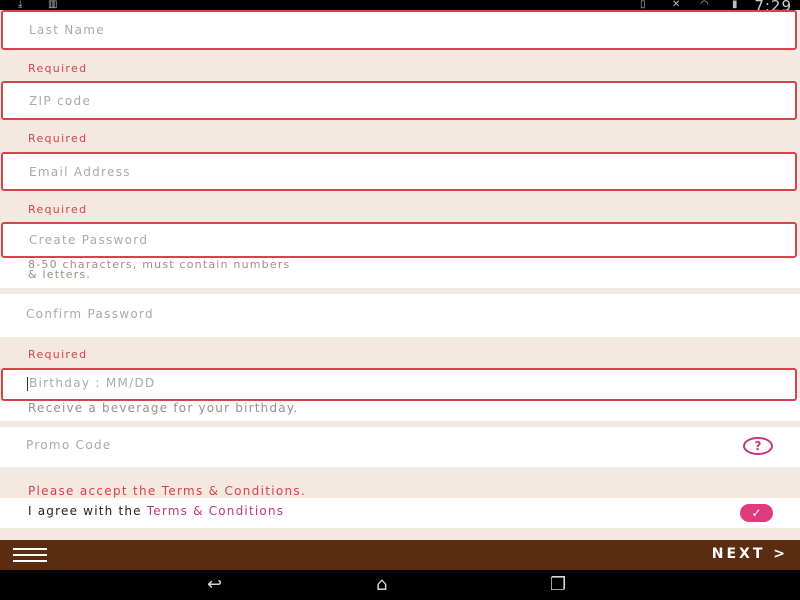 The width and height of the screenshot is (800, 600). What do you see at coordinates (89, 240) in the screenshot?
I see `create-password-placeholder: Create Password` at bounding box center [89, 240].